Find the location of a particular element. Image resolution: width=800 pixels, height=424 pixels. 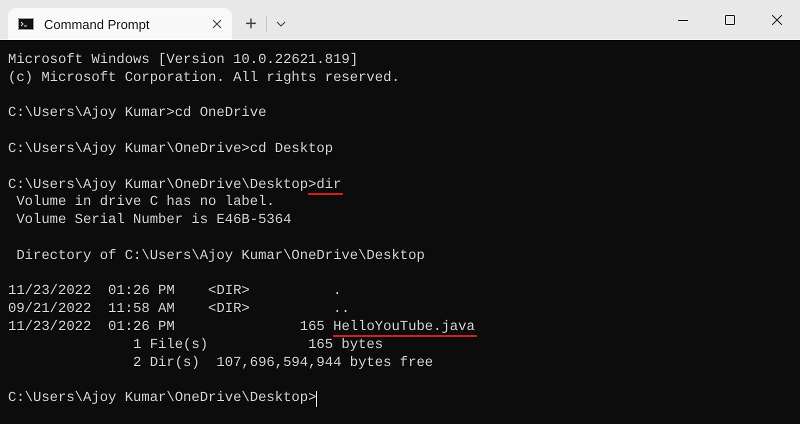

terminal-line: Directory of C:\Users\Ajoy Kumar\OneDrive\Desktop is located at coordinates (220, 257).